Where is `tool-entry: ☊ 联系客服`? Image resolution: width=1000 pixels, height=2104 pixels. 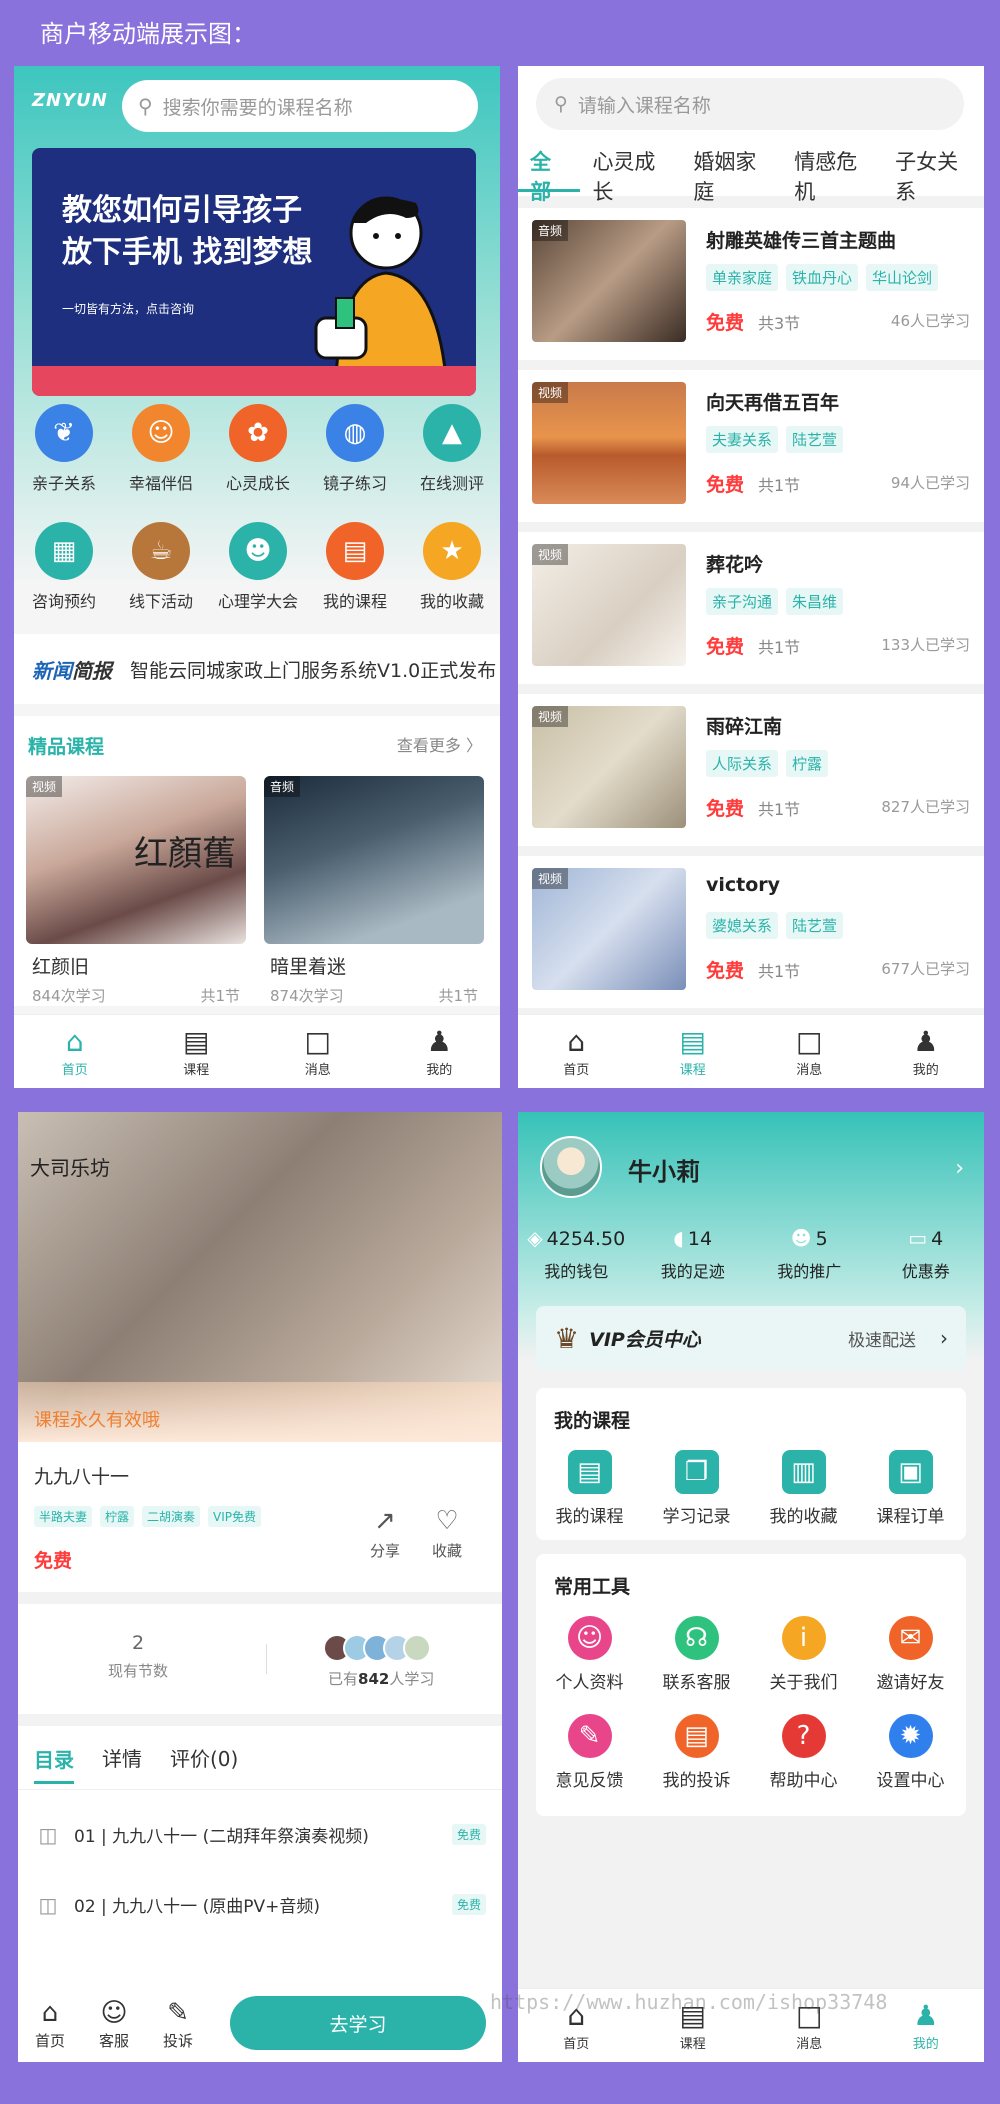 tool-entry: ☊ 联系客服 is located at coordinates (696, 1654).